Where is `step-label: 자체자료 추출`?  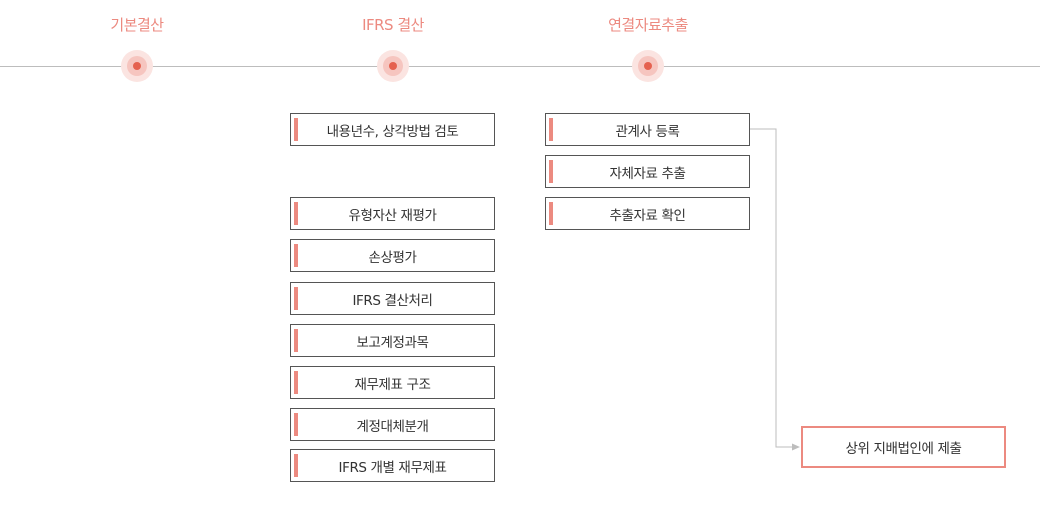
step-label: 자체자료 추출 is located at coordinates (647, 173).